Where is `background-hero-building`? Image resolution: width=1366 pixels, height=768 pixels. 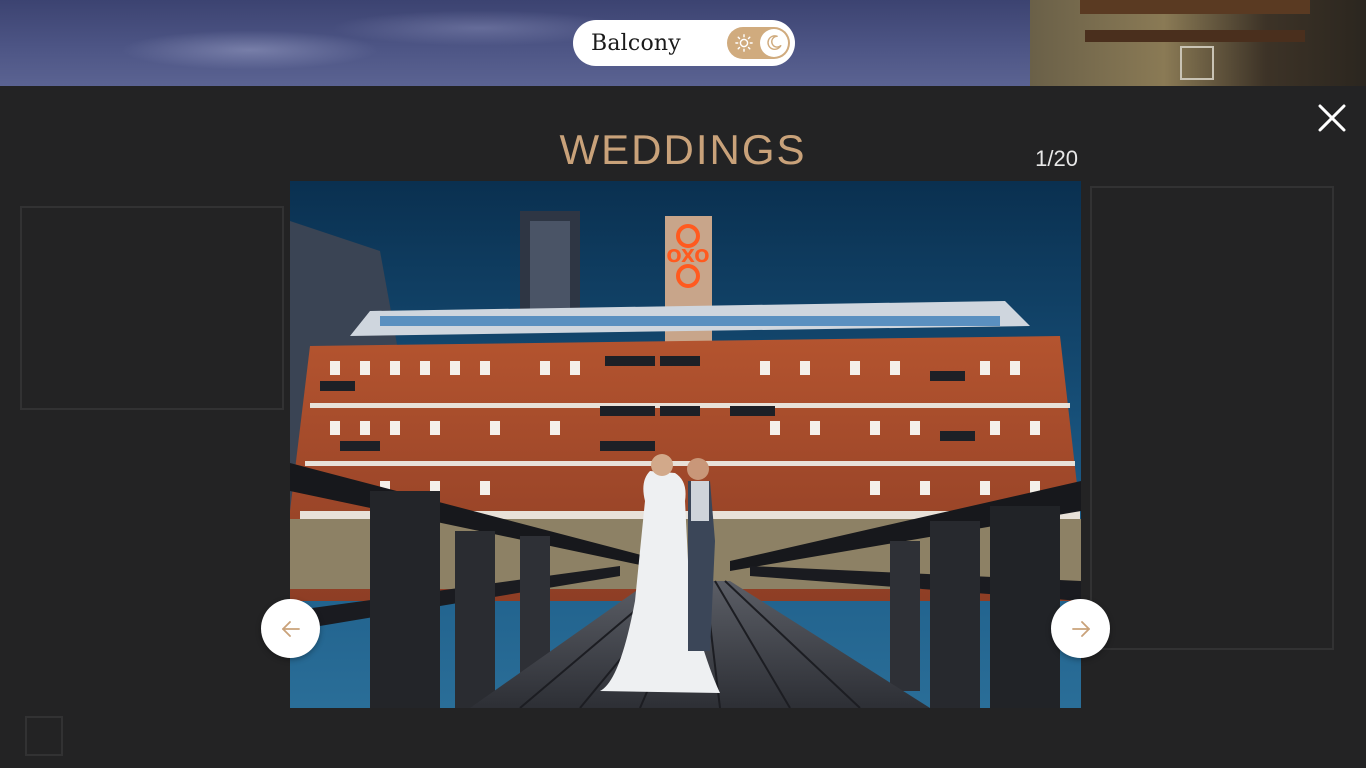 background-hero-building is located at coordinates (1198, 43).